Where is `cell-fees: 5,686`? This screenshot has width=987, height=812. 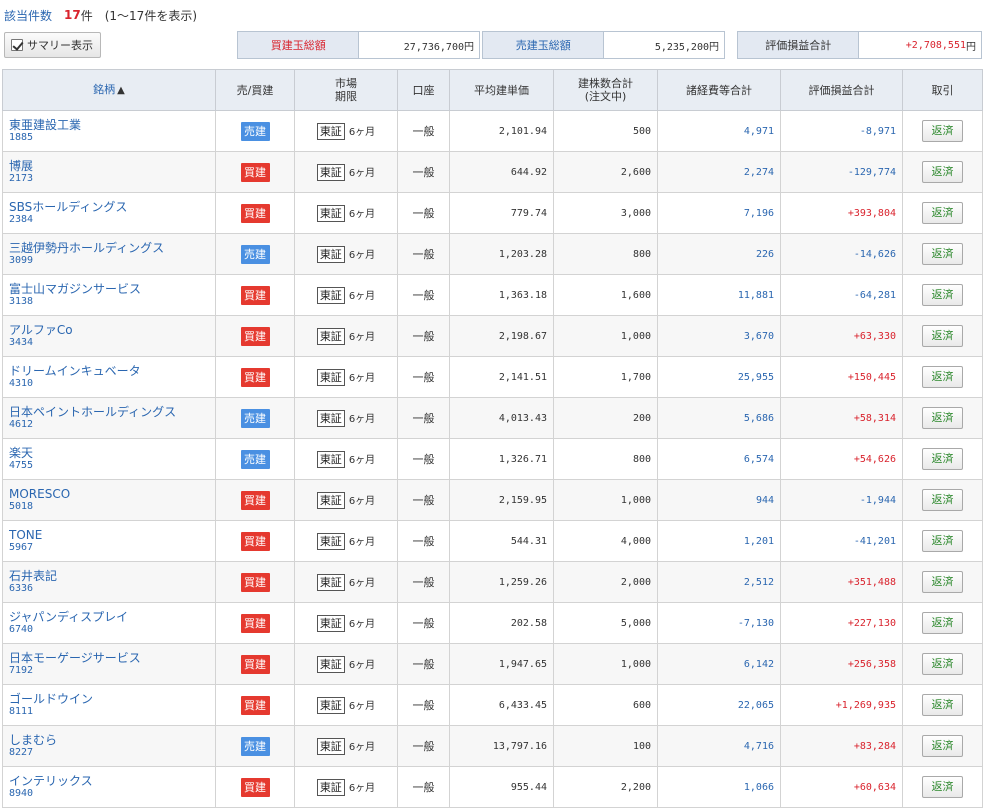
cell-fees: 5,686 is located at coordinates (719, 418).